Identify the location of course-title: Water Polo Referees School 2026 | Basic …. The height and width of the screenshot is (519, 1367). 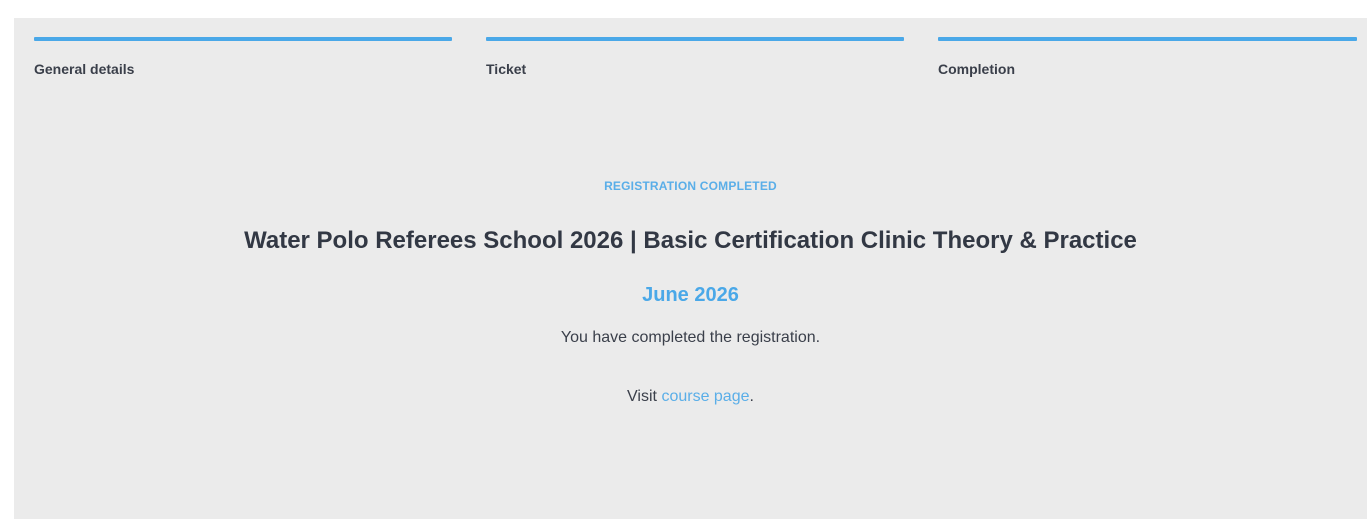
(690, 240).